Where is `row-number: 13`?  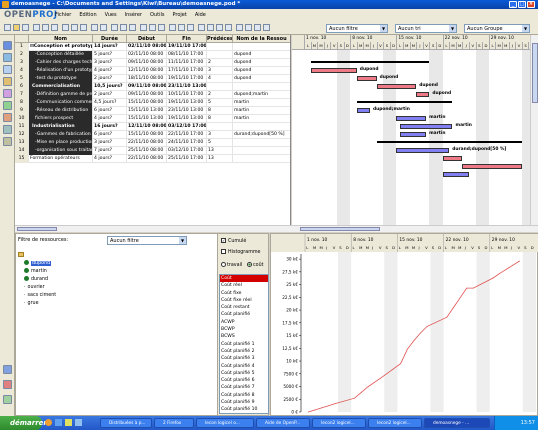
row-number: 13 is located at coordinates (22, 143).